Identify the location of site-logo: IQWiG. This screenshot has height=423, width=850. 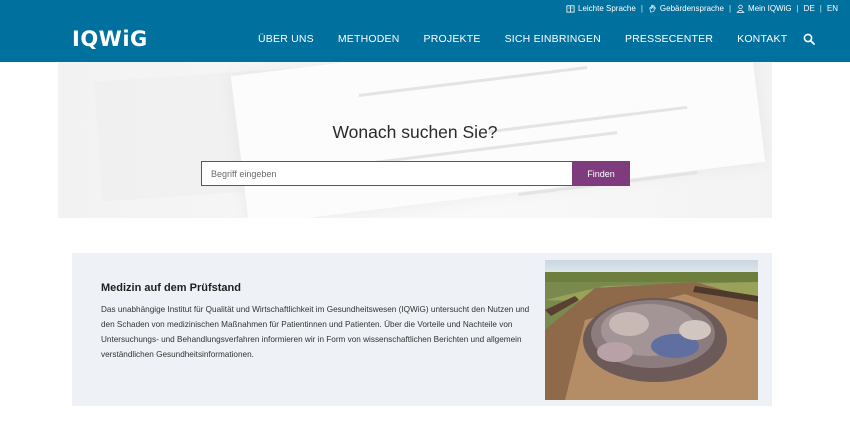
(110, 39).